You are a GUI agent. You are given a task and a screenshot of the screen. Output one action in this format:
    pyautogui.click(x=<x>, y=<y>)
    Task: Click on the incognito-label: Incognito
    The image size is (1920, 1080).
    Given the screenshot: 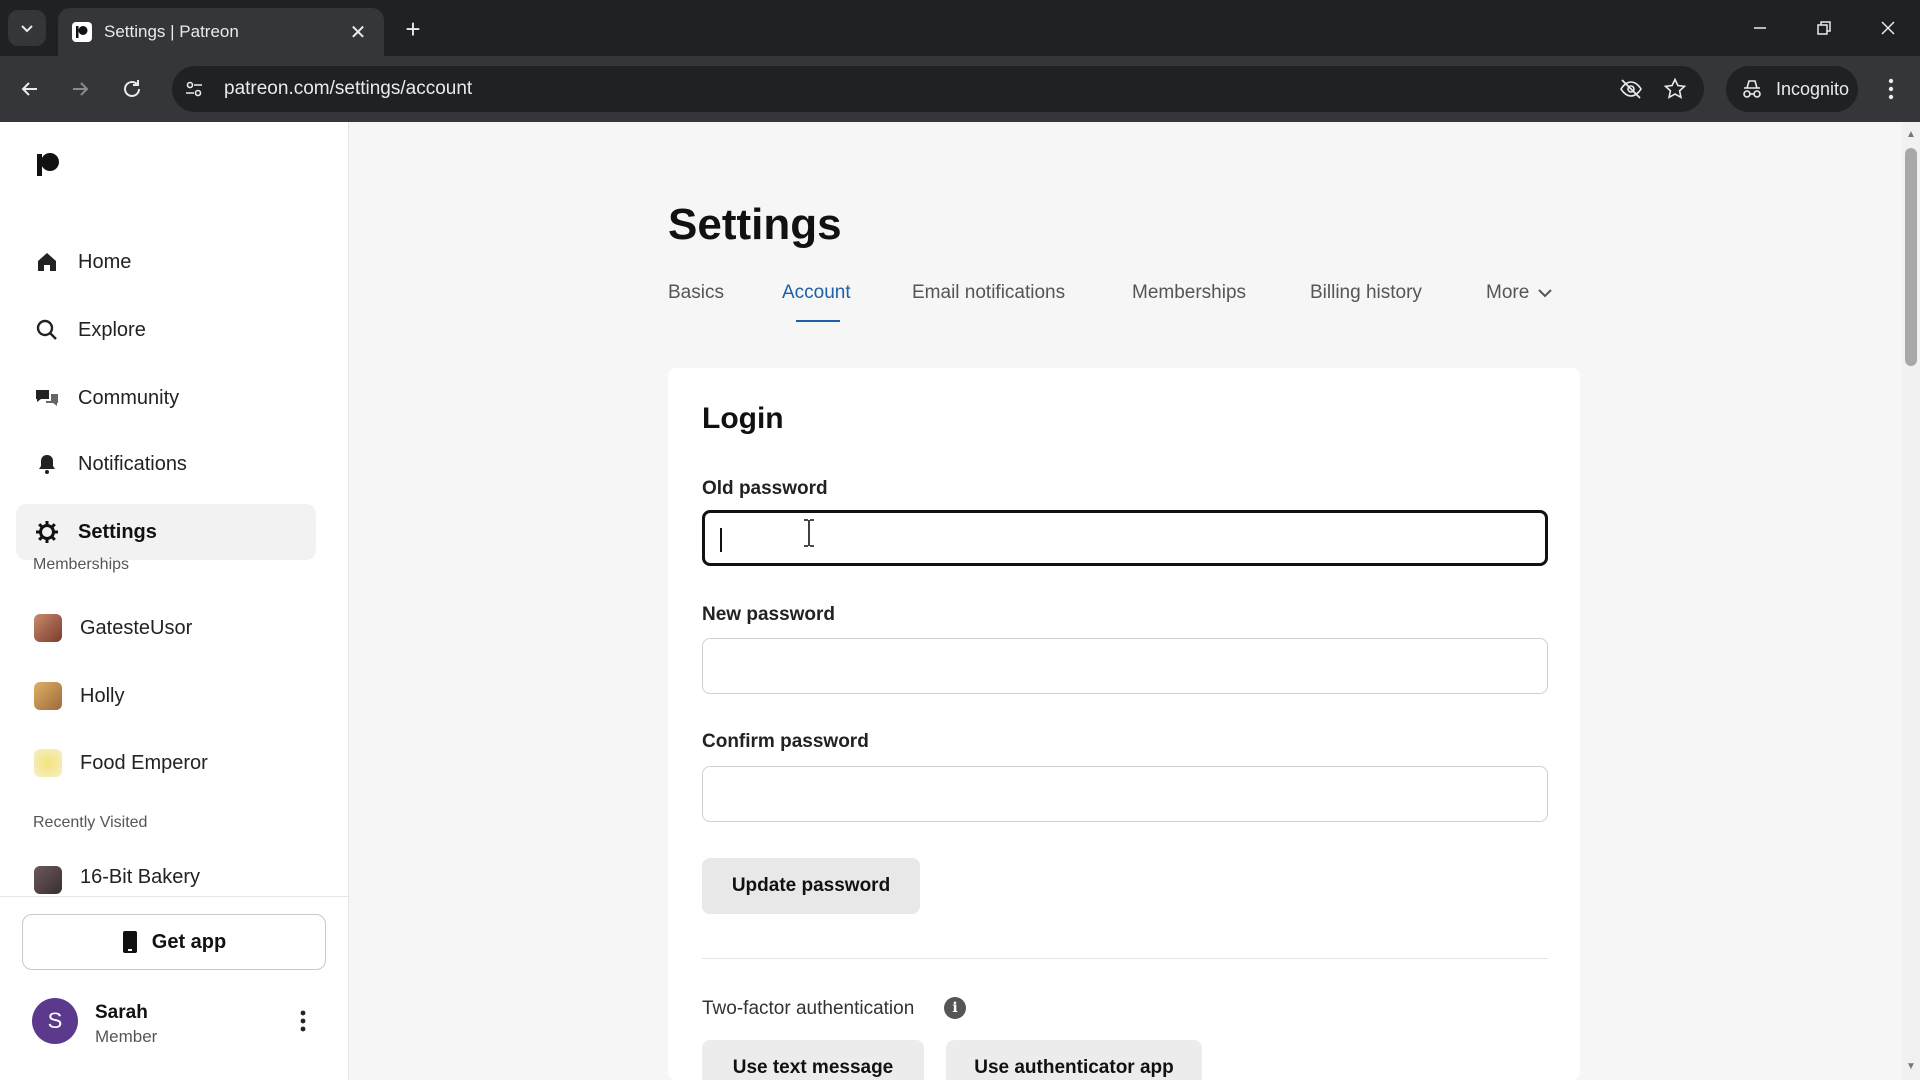 What is the action you would take?
    pyautogui.click(x=1813, y=88)
    